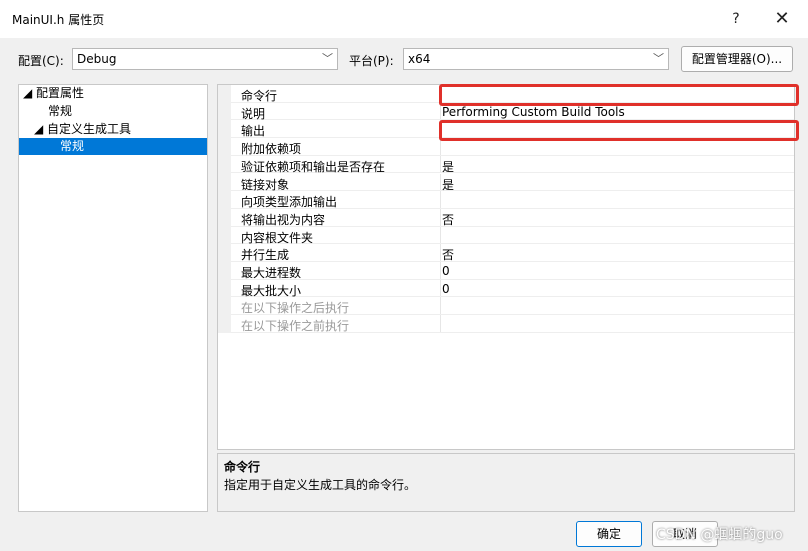  Describe the element at coordinates (224, 209) in the screenshot. I see `grid-gutter` at that location.